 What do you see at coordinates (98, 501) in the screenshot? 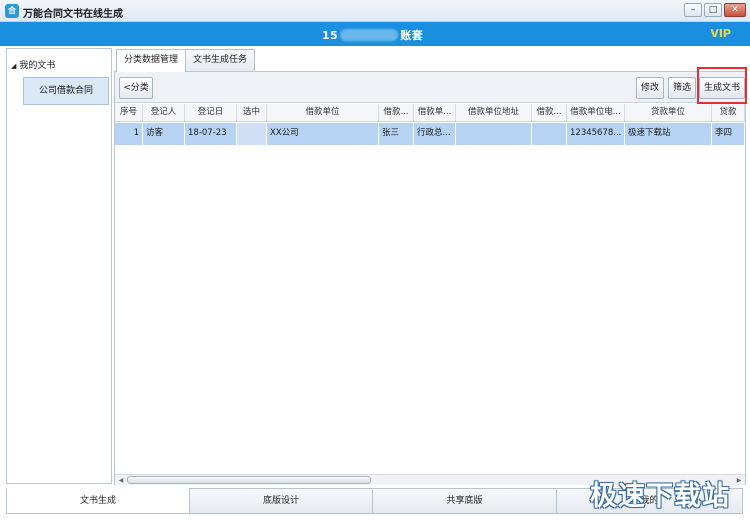
I see `bottom-tab-document-generation: 文书生成` at bounding box center [98, 501].